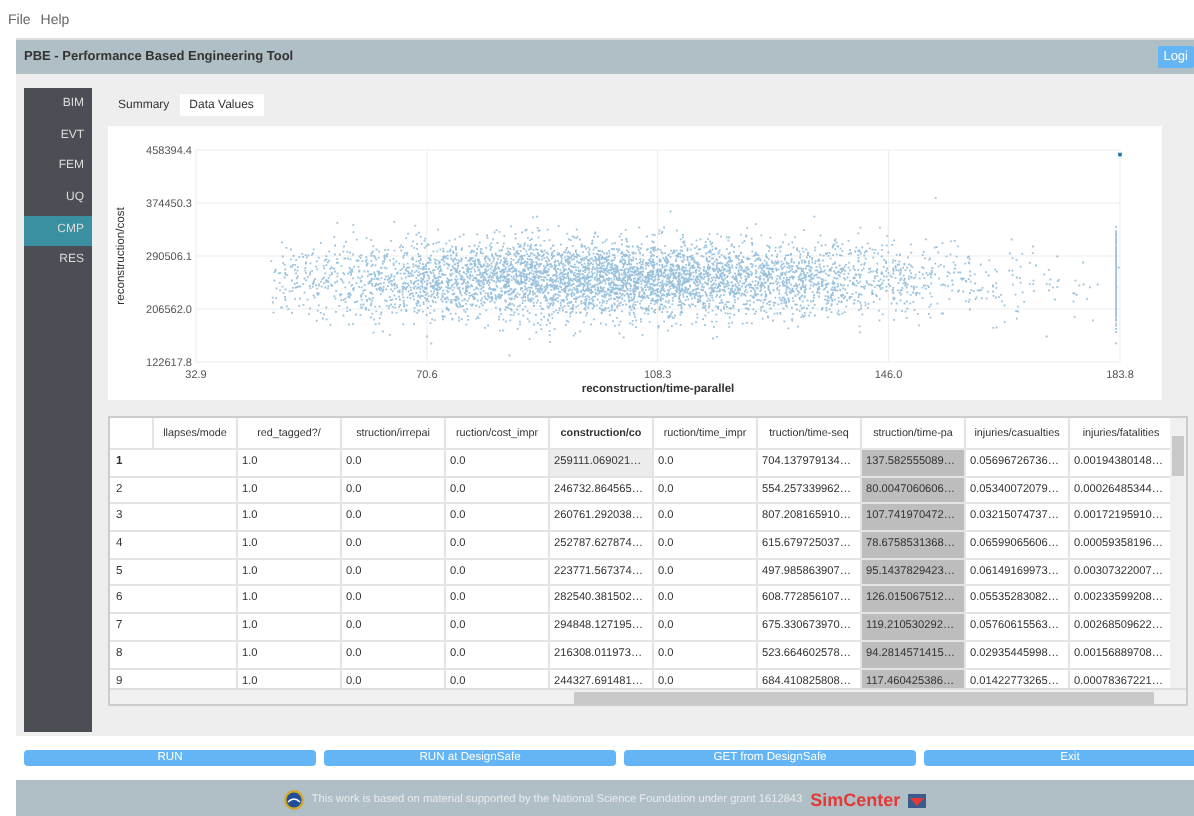 This screenshot has height=816, width=1194. What do you see at coordinates (855, 800) in the screenshot?
I see `simcenter-logo: SimCenter` at bounding box center [855, 800].